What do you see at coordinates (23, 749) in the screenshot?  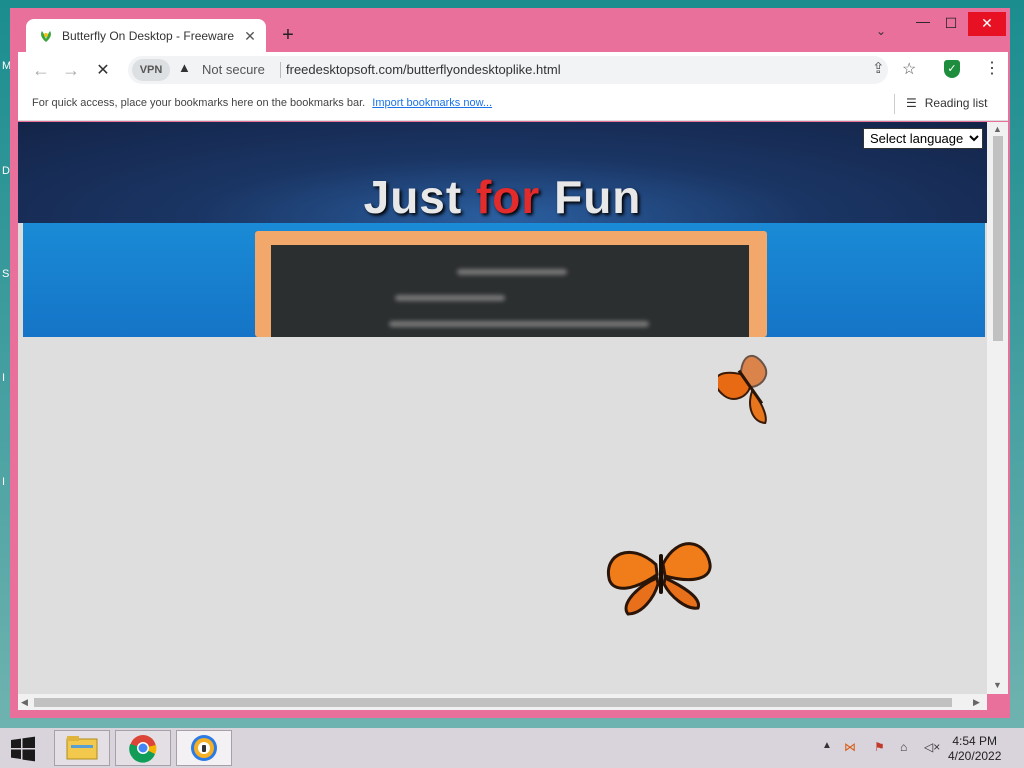 I see `windows-start-icon` at bounding box center [23, 749].